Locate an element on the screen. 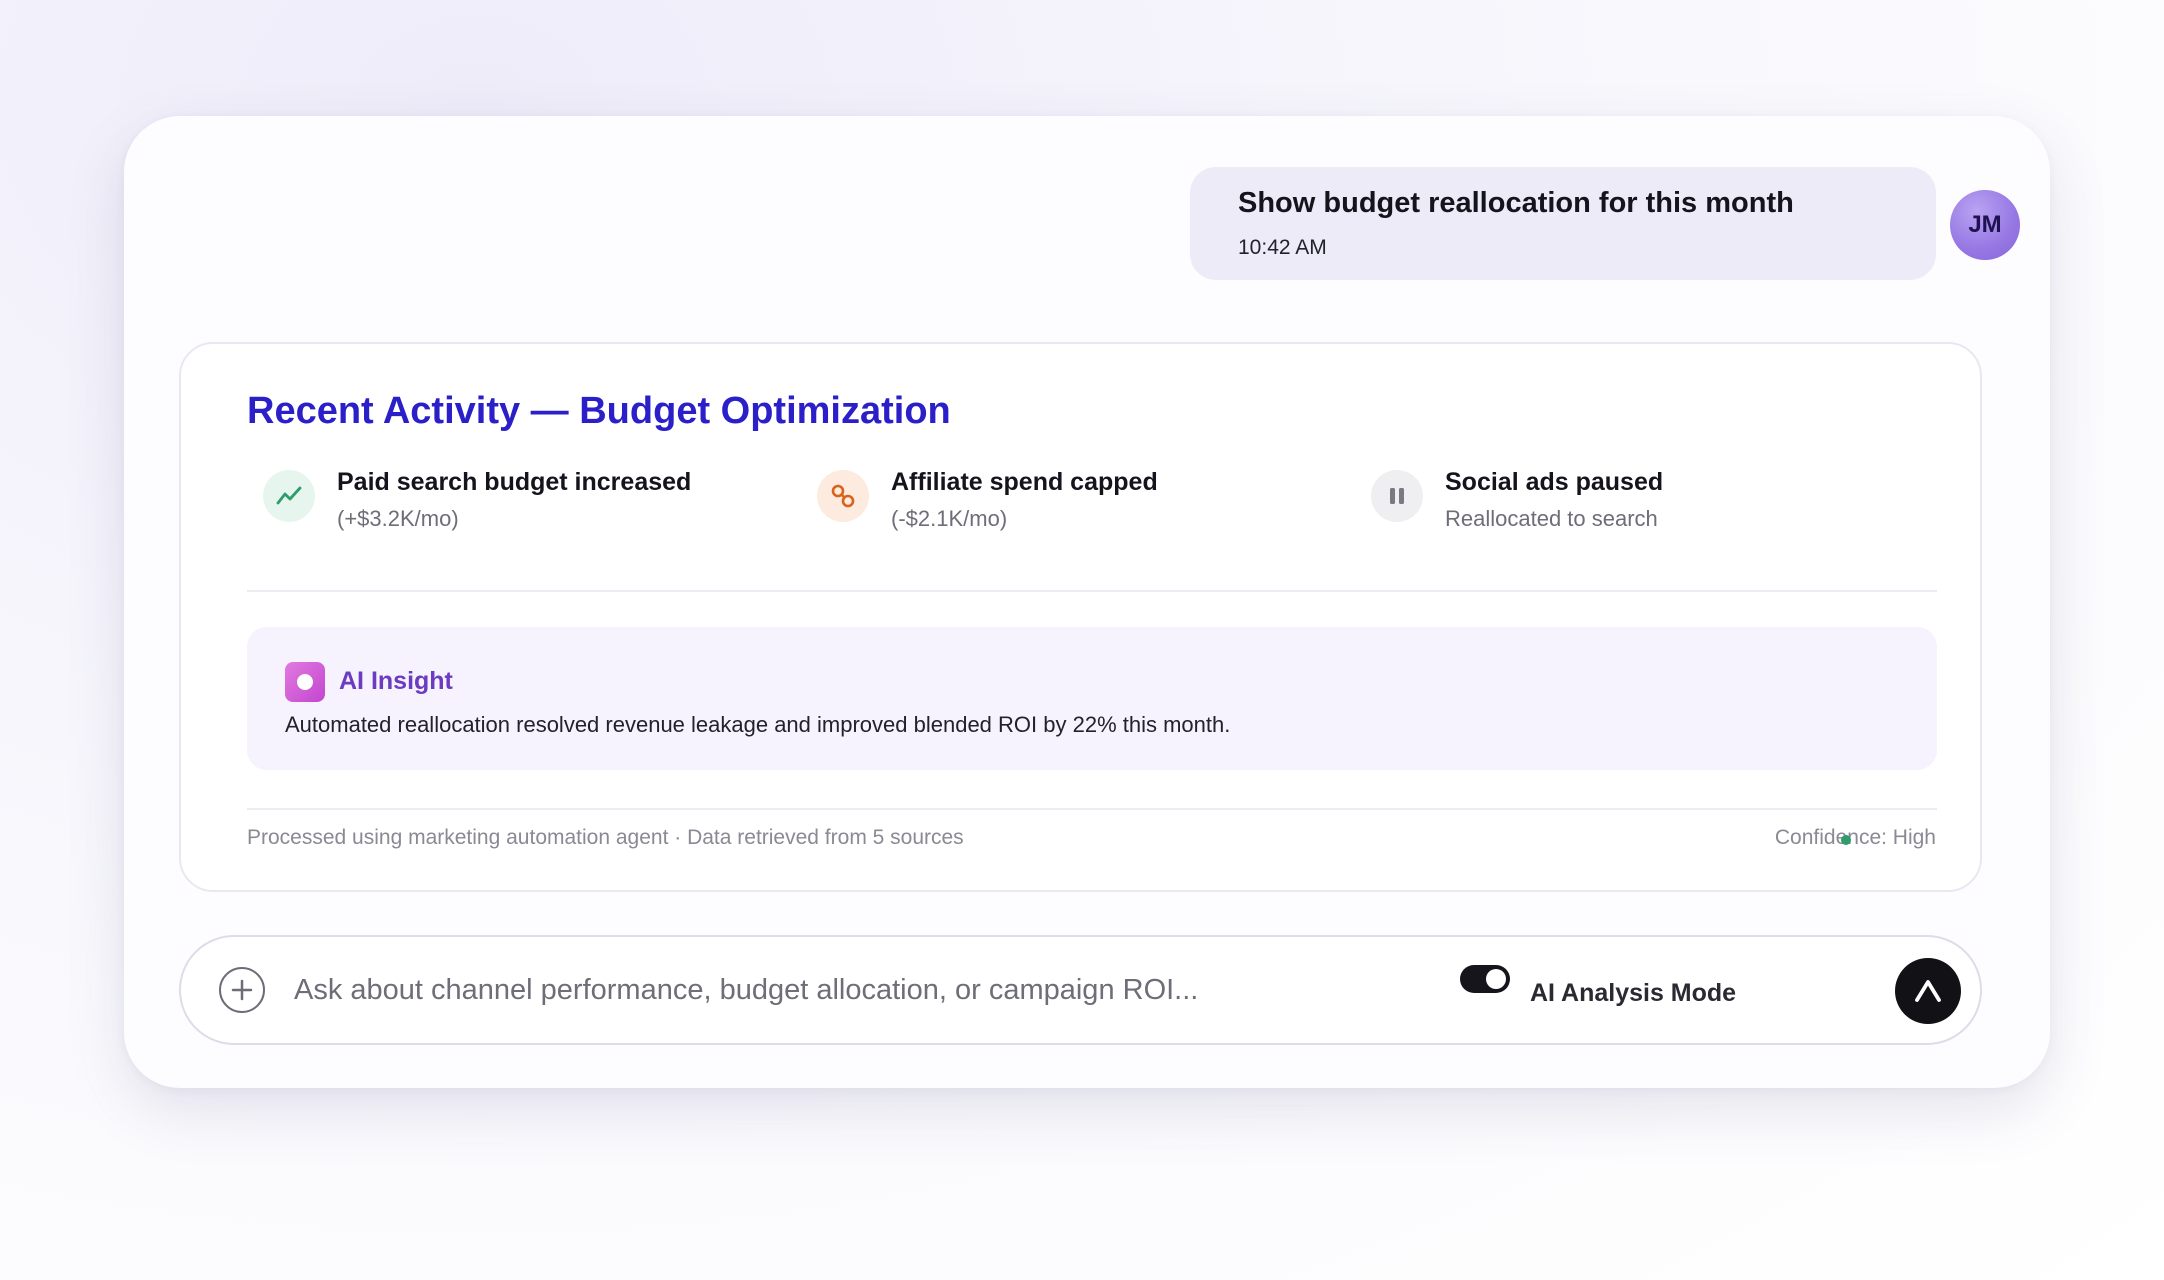 The width and height of the screenshot is (2164, 1280). link-icon is located at coordinates (843, 496).